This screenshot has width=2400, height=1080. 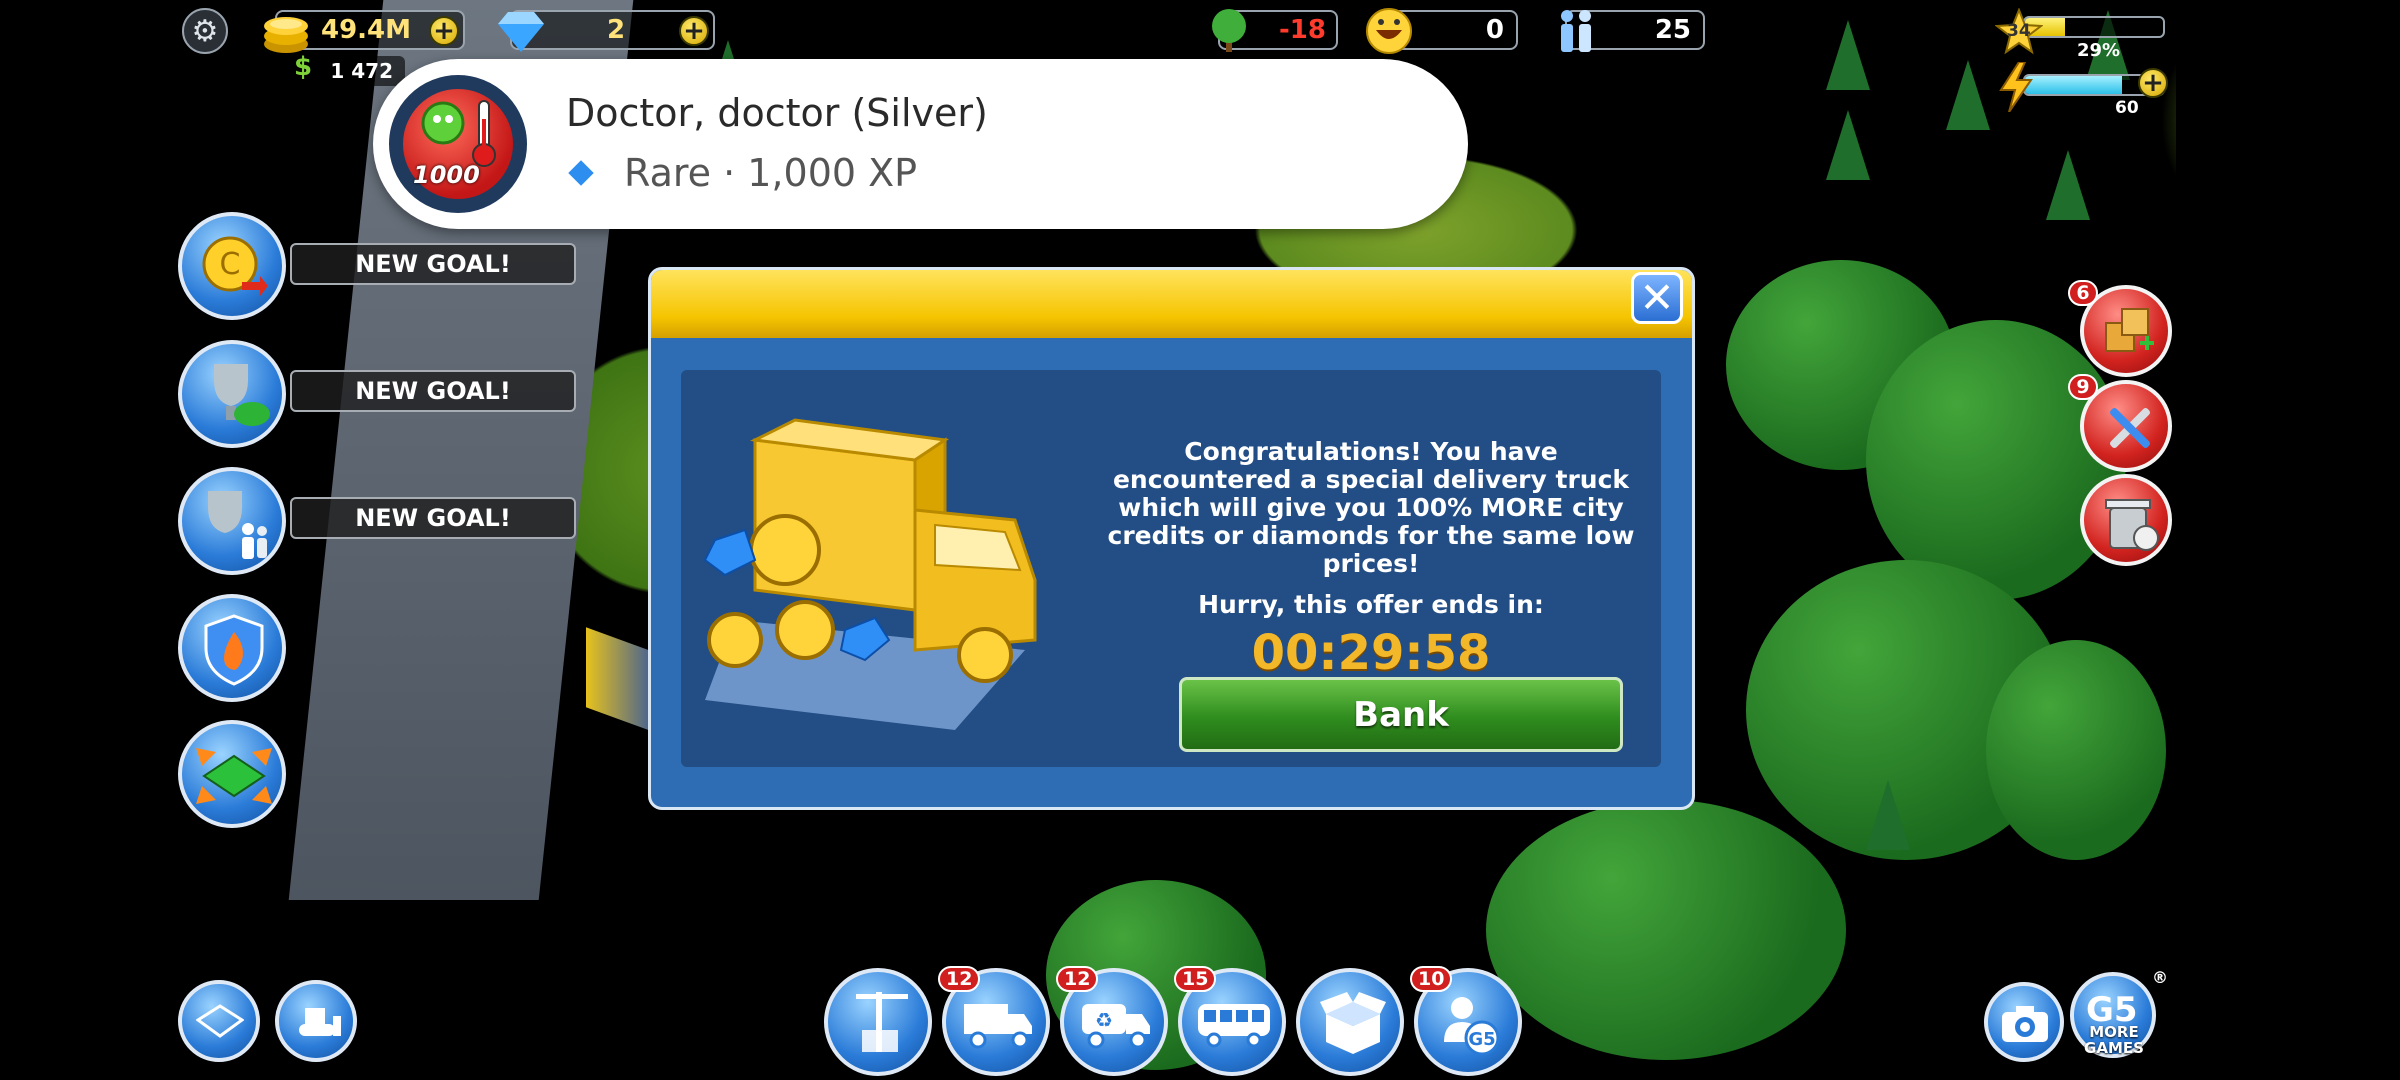 I want to click on achievement-number: 1000, so click(x=446, y=175).